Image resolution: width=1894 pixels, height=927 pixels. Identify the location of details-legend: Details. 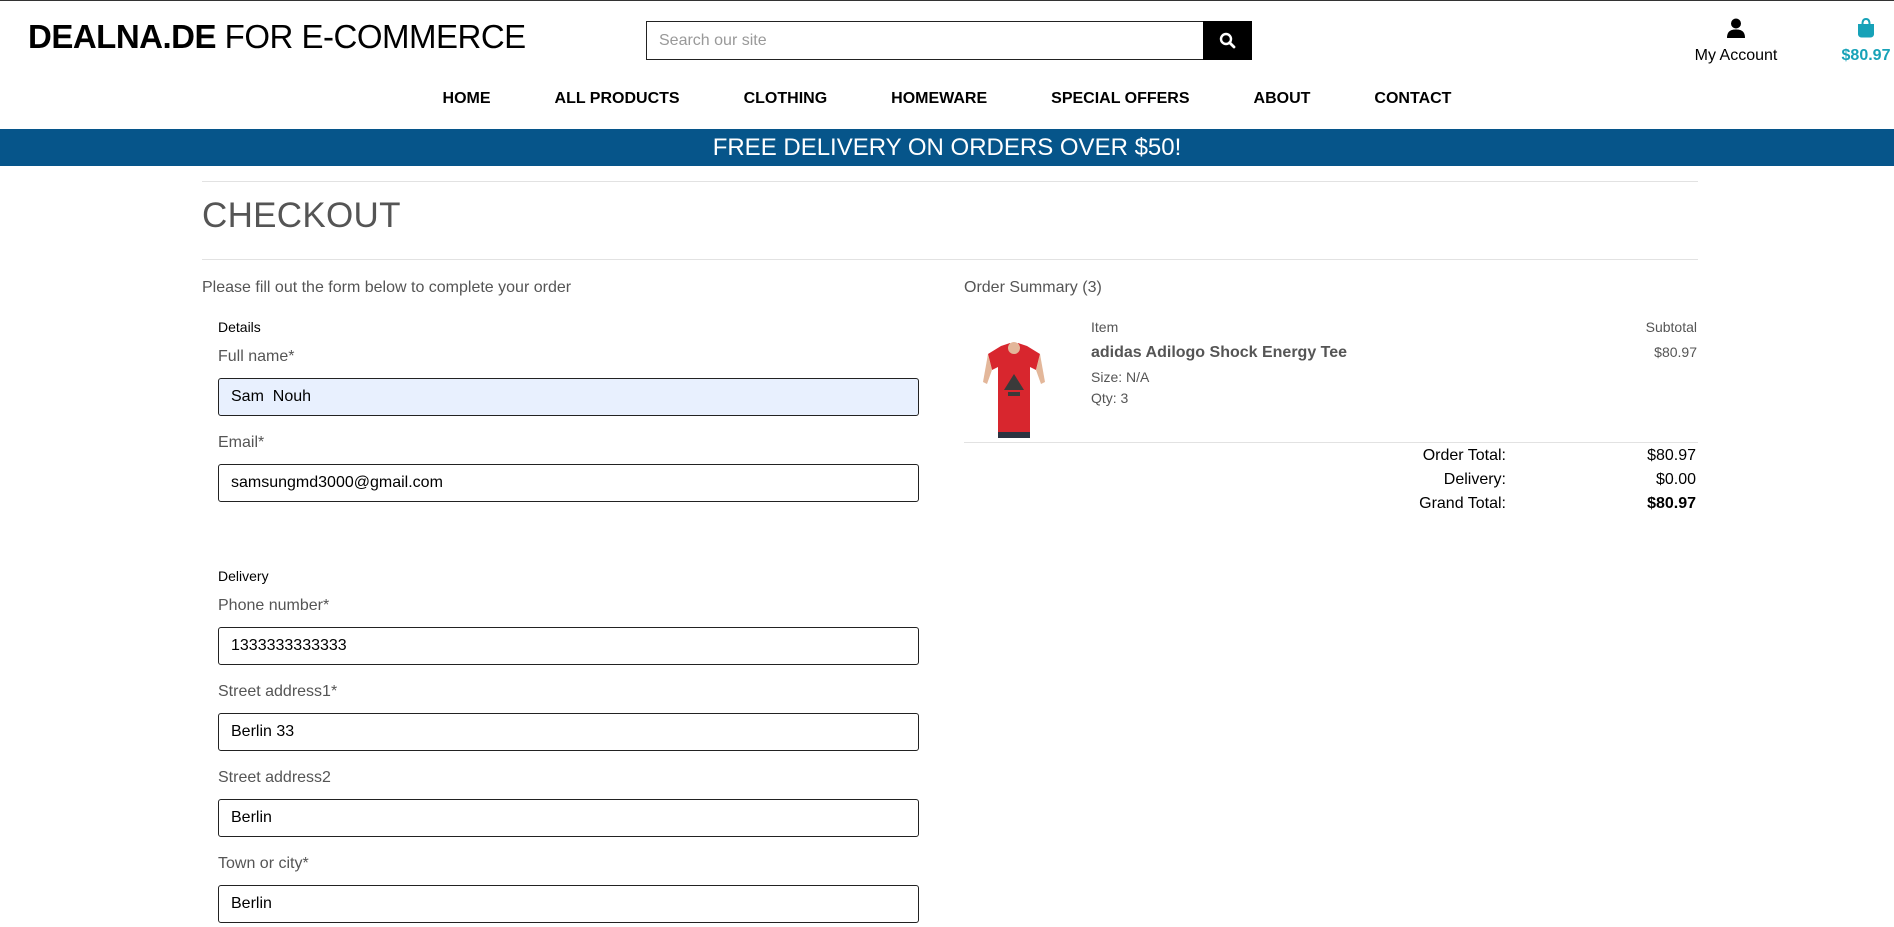
(239, 327).